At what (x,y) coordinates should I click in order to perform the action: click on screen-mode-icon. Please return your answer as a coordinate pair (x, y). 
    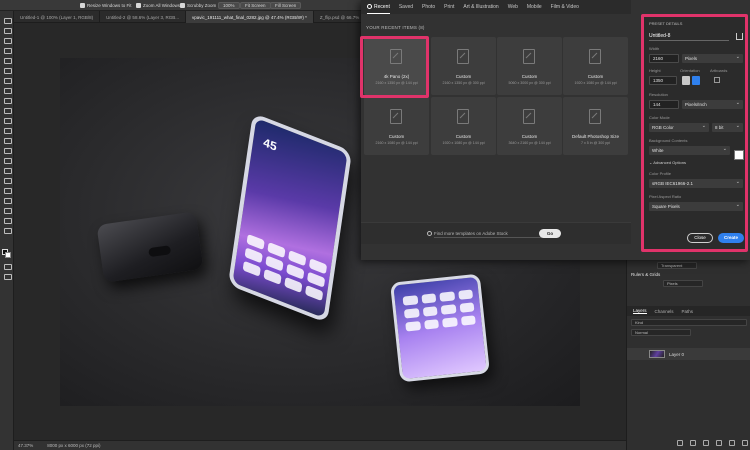
    Looking at the image, I should click on (7, 276).